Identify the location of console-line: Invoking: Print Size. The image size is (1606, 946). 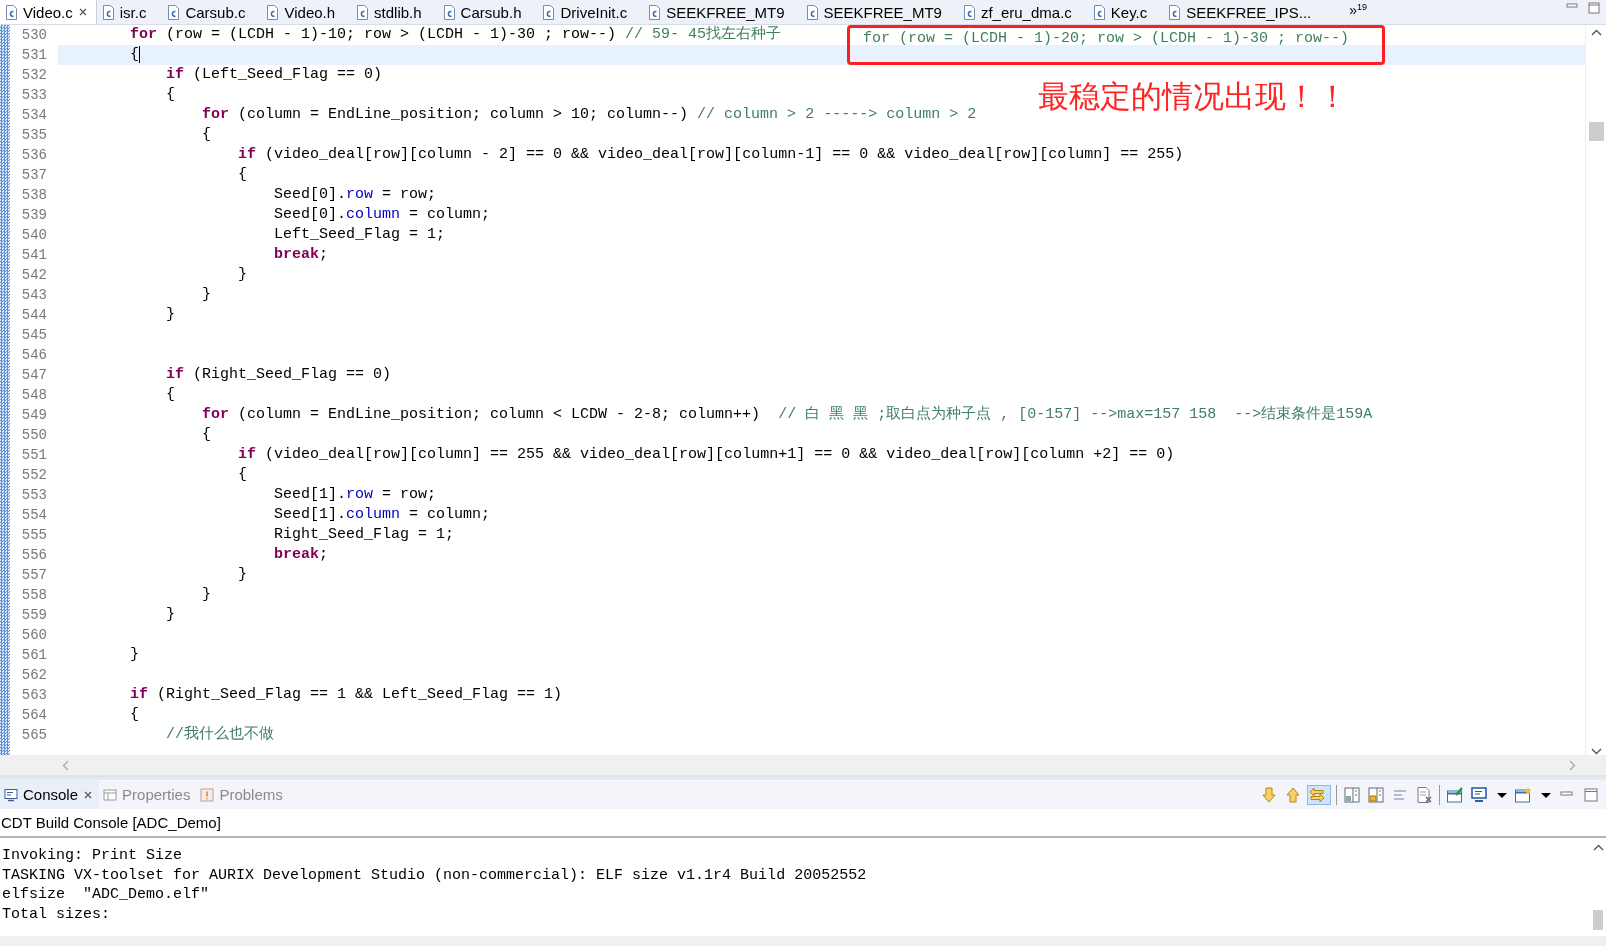
(93, 856).